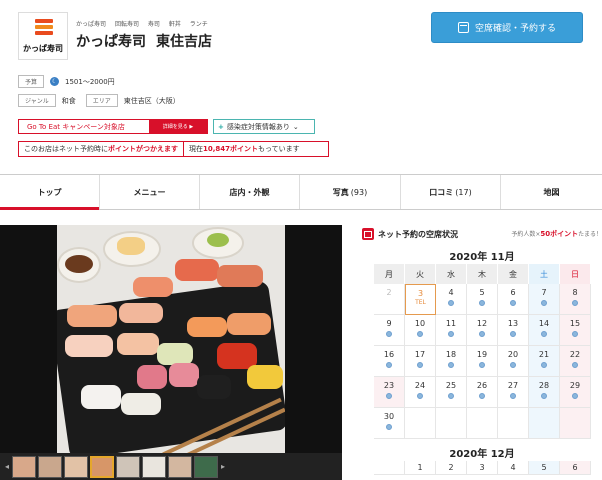 Image resolution: width=602 pixels, height=480 pixels. What do you see at coordinates (244, 149) in the screenshot?
I see `points-balance: 現在10,847ポイントもっています` at bounding box center [244, 149].